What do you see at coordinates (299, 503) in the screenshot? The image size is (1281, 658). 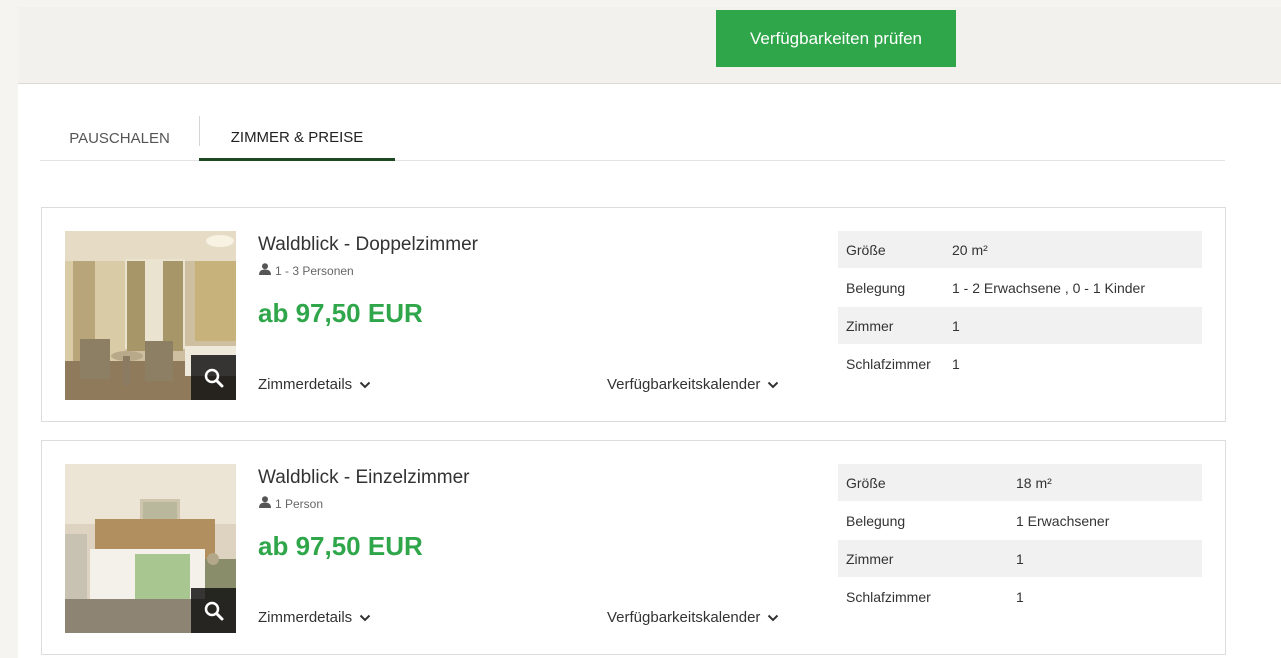 I see `capacity-label: 1 Person` at bounding box center [299, 503].